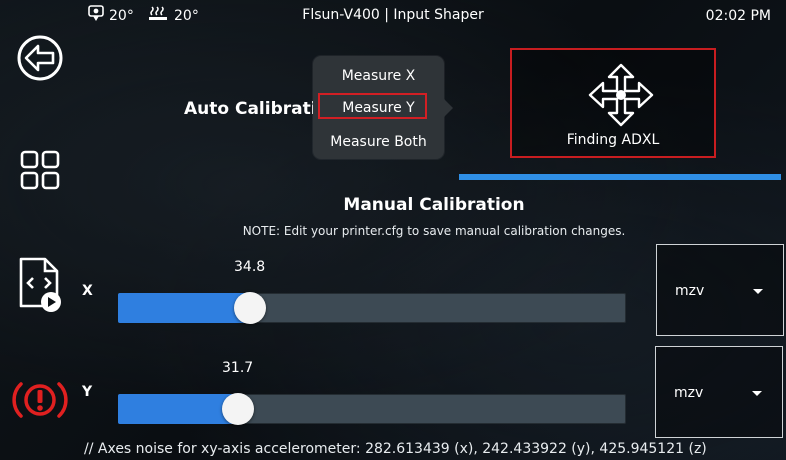  I want to click on measure-popover: Measure X Measure Y Measure Both, so click(378, 107).